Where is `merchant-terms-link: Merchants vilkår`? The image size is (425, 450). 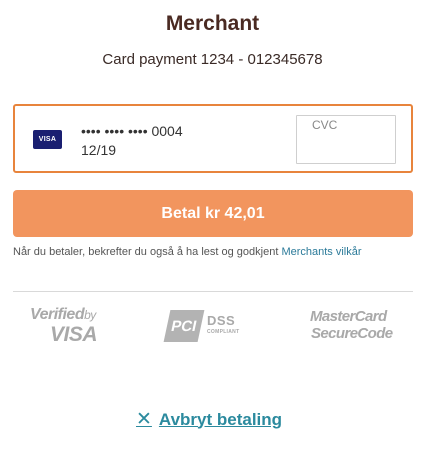
merchant-terms-link: Merchants vilkår is located at coordinates (321, 252).